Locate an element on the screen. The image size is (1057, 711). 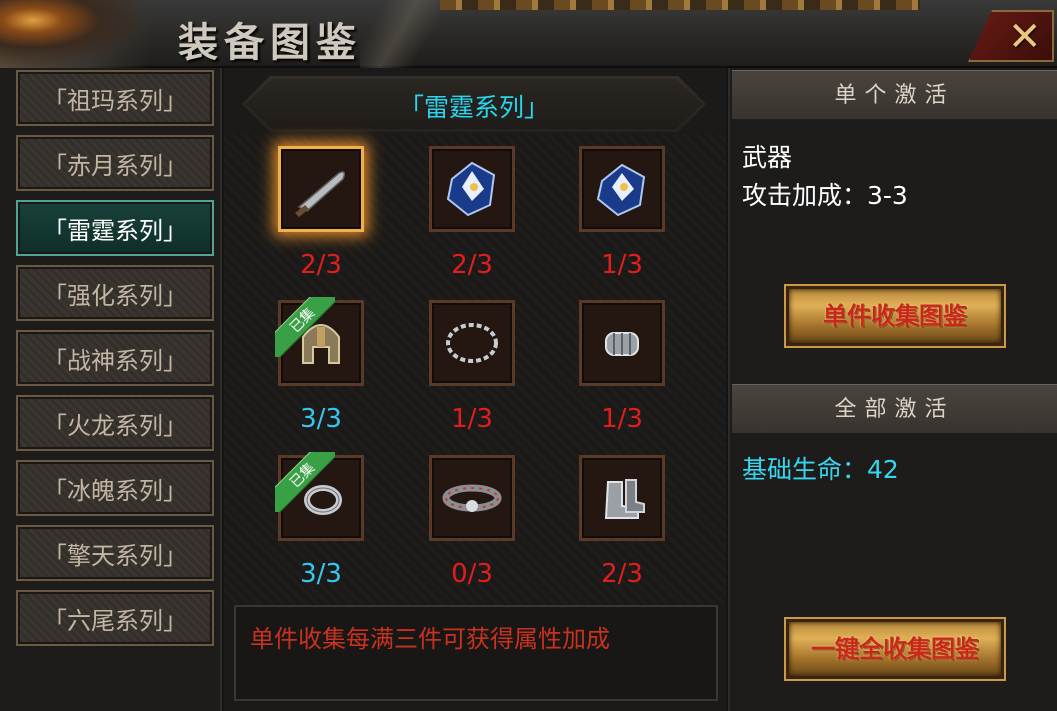
tab-qingtian: 「擎天系列」 is located at coordinates (115, 553).